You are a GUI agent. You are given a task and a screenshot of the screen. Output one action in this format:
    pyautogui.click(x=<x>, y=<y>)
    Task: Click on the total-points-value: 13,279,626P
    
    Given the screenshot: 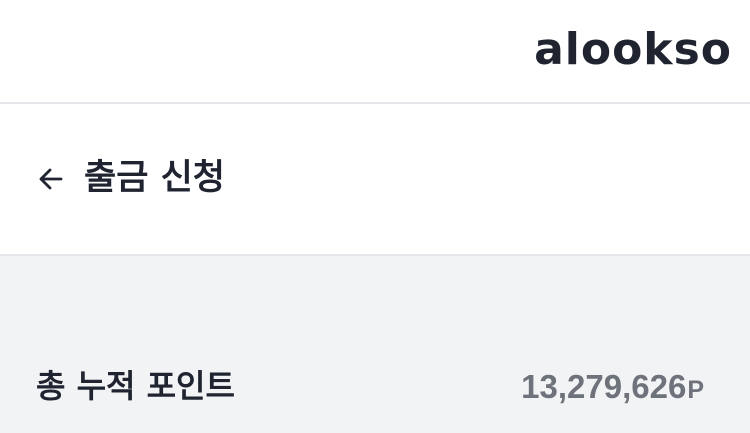 What is the action you would take?
    pyautogui.click(x=612, y=390)
    